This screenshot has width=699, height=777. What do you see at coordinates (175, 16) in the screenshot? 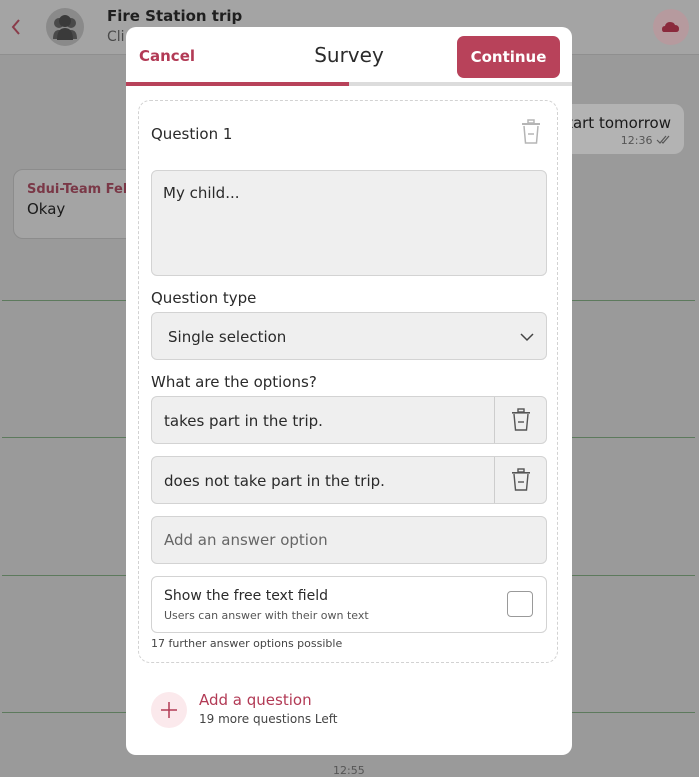
I see `chat-title: Fire Station trip` at bounding box center [175, 16].